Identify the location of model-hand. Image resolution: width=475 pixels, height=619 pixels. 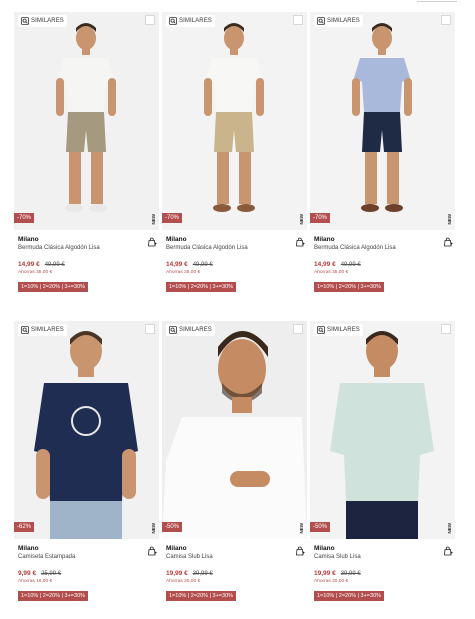
(250, 479).